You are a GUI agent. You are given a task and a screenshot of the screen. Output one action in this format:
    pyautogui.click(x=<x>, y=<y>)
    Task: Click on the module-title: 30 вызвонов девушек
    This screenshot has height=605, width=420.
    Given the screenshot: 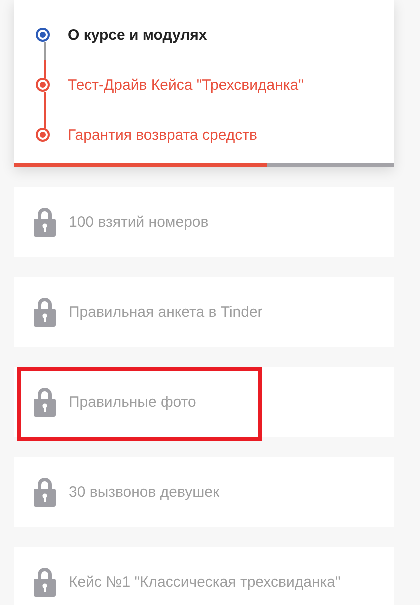 What is the action you would take?
    pyautogui.click(x=144, y=492)
    